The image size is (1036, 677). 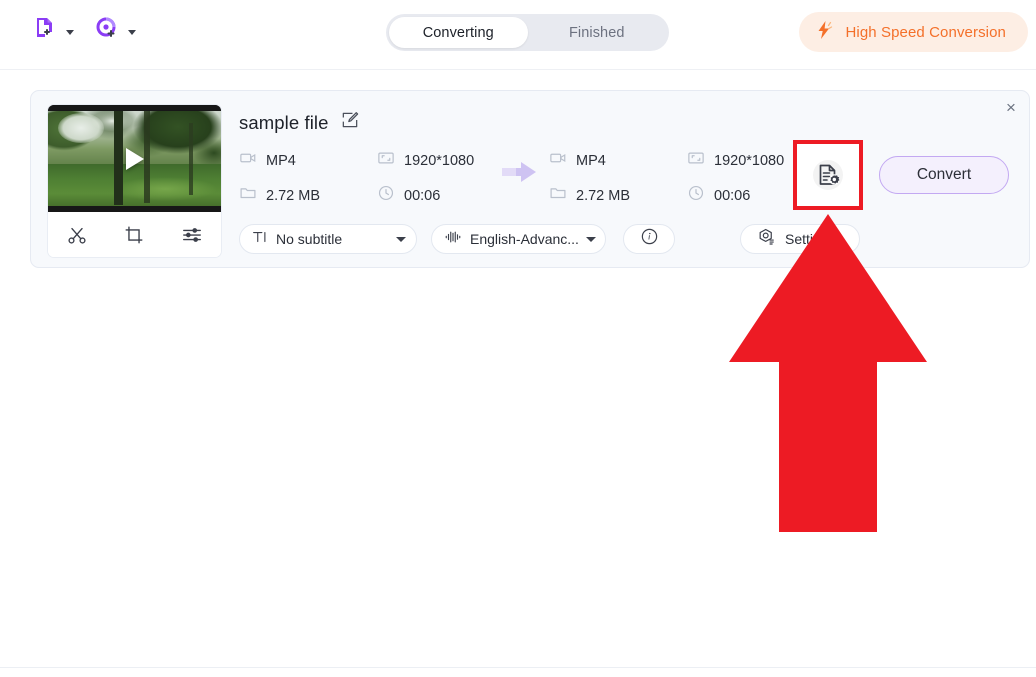 What do you see at coordinates (281, 160) in the screenshot?
I see `source-format-label: MP4` at bounding box center [281, 160].